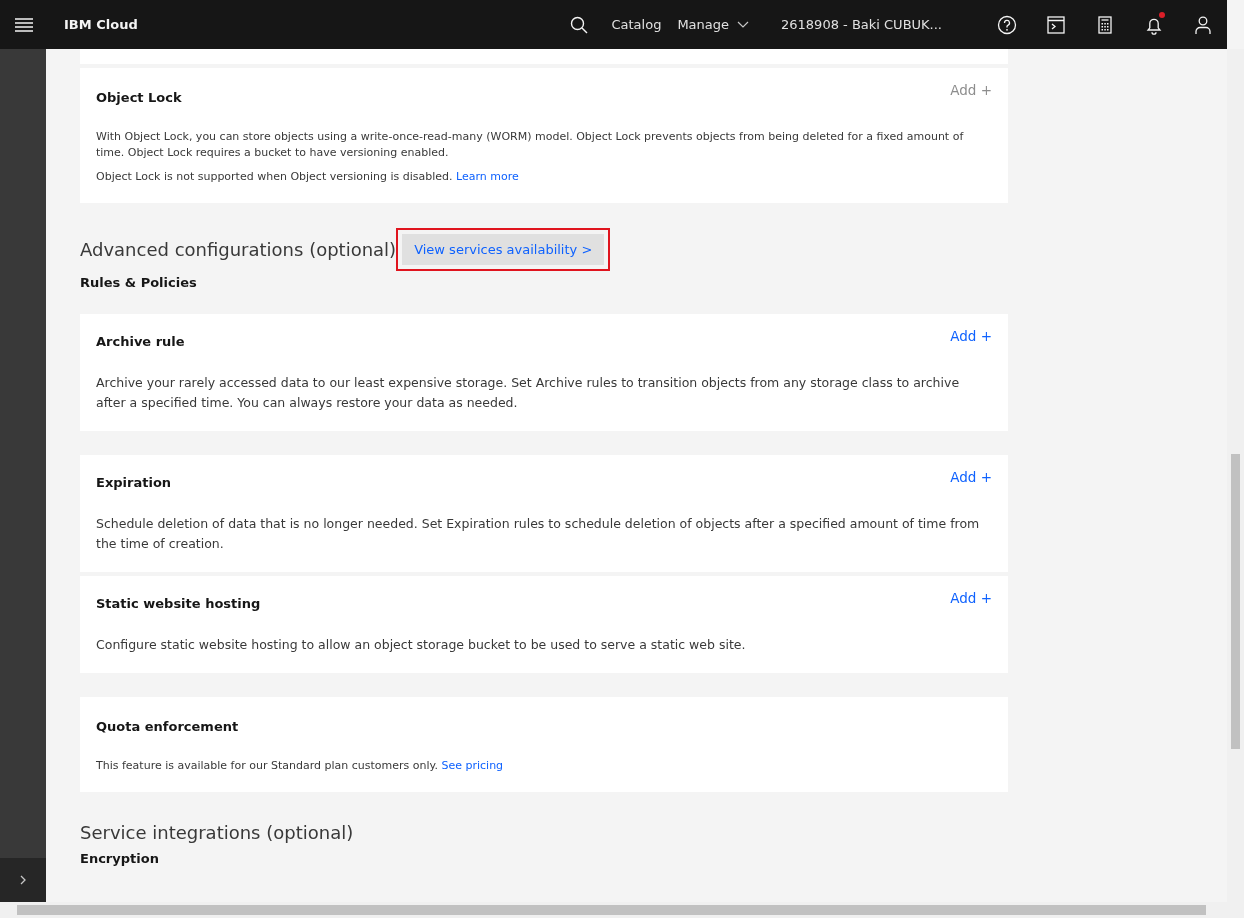 The width and height of the screenshot is (1244, 918). I want to click on card-title: Object Lock, so click(139, 97).